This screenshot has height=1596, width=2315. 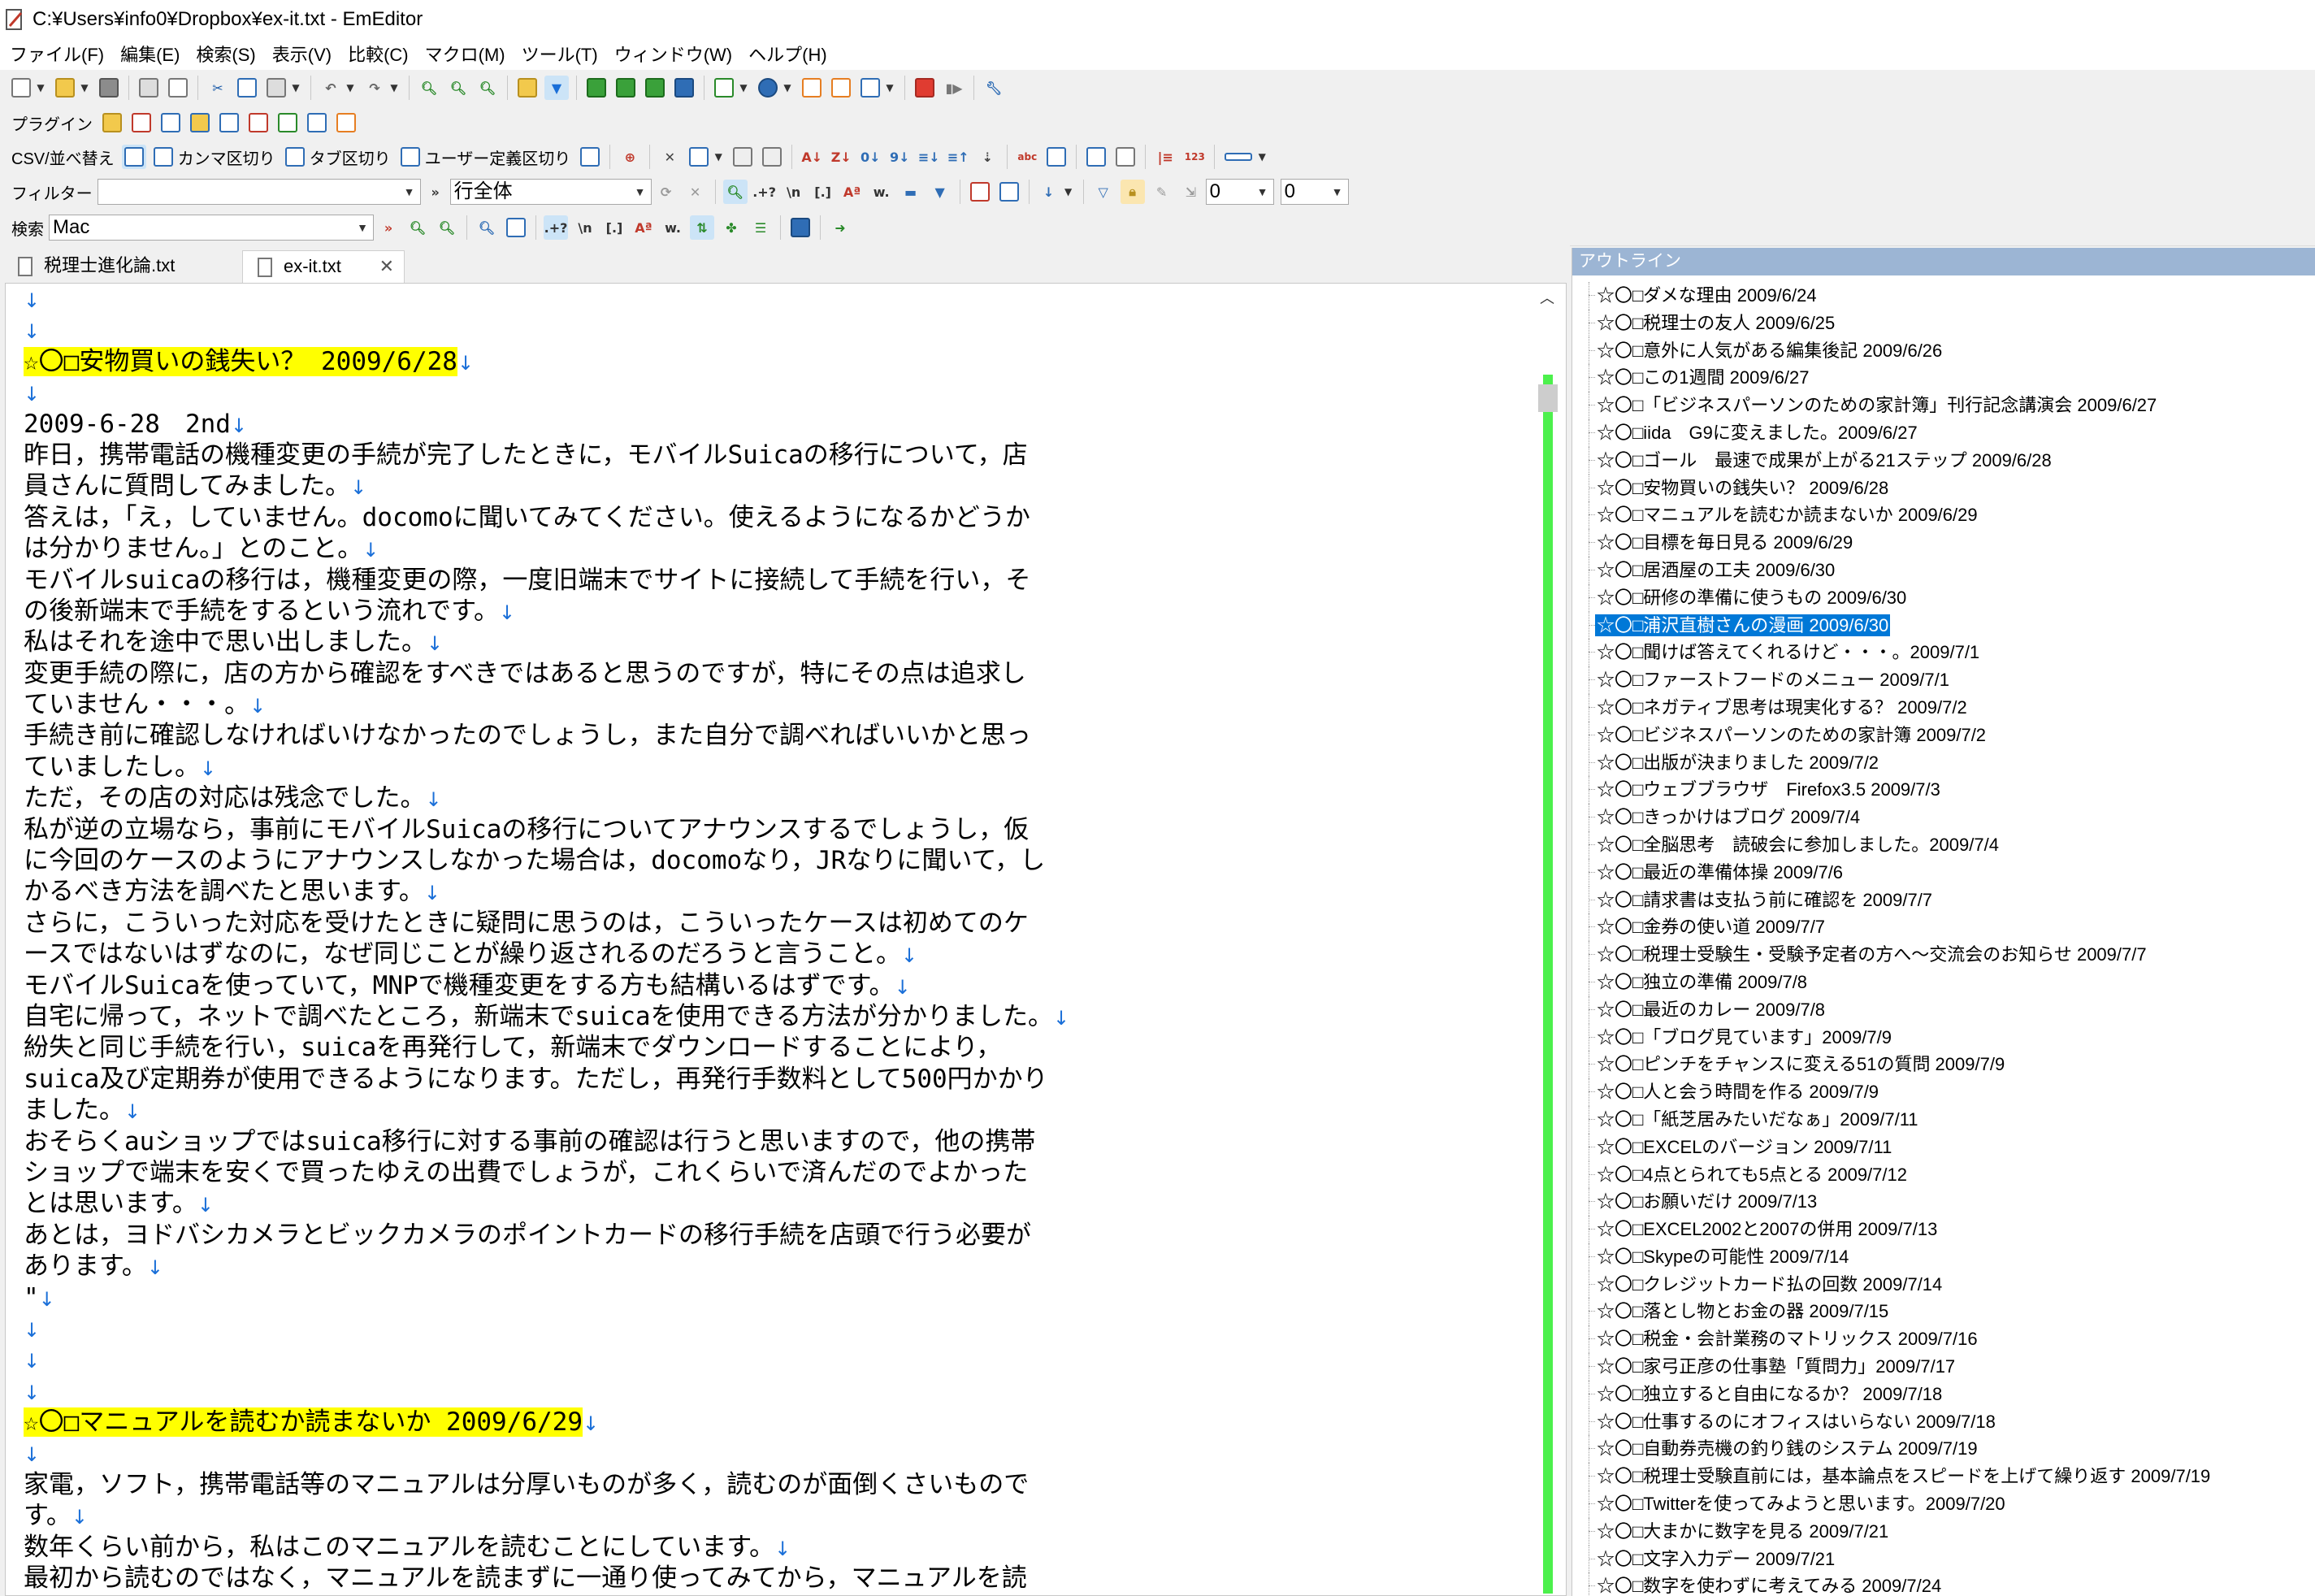 What do you see at coordinates (1944, 570) in the screenshot?
I see `outline-item: ☆〇□居酒屋の工夫 2009/6/30` at bounding box center [1944, 570].